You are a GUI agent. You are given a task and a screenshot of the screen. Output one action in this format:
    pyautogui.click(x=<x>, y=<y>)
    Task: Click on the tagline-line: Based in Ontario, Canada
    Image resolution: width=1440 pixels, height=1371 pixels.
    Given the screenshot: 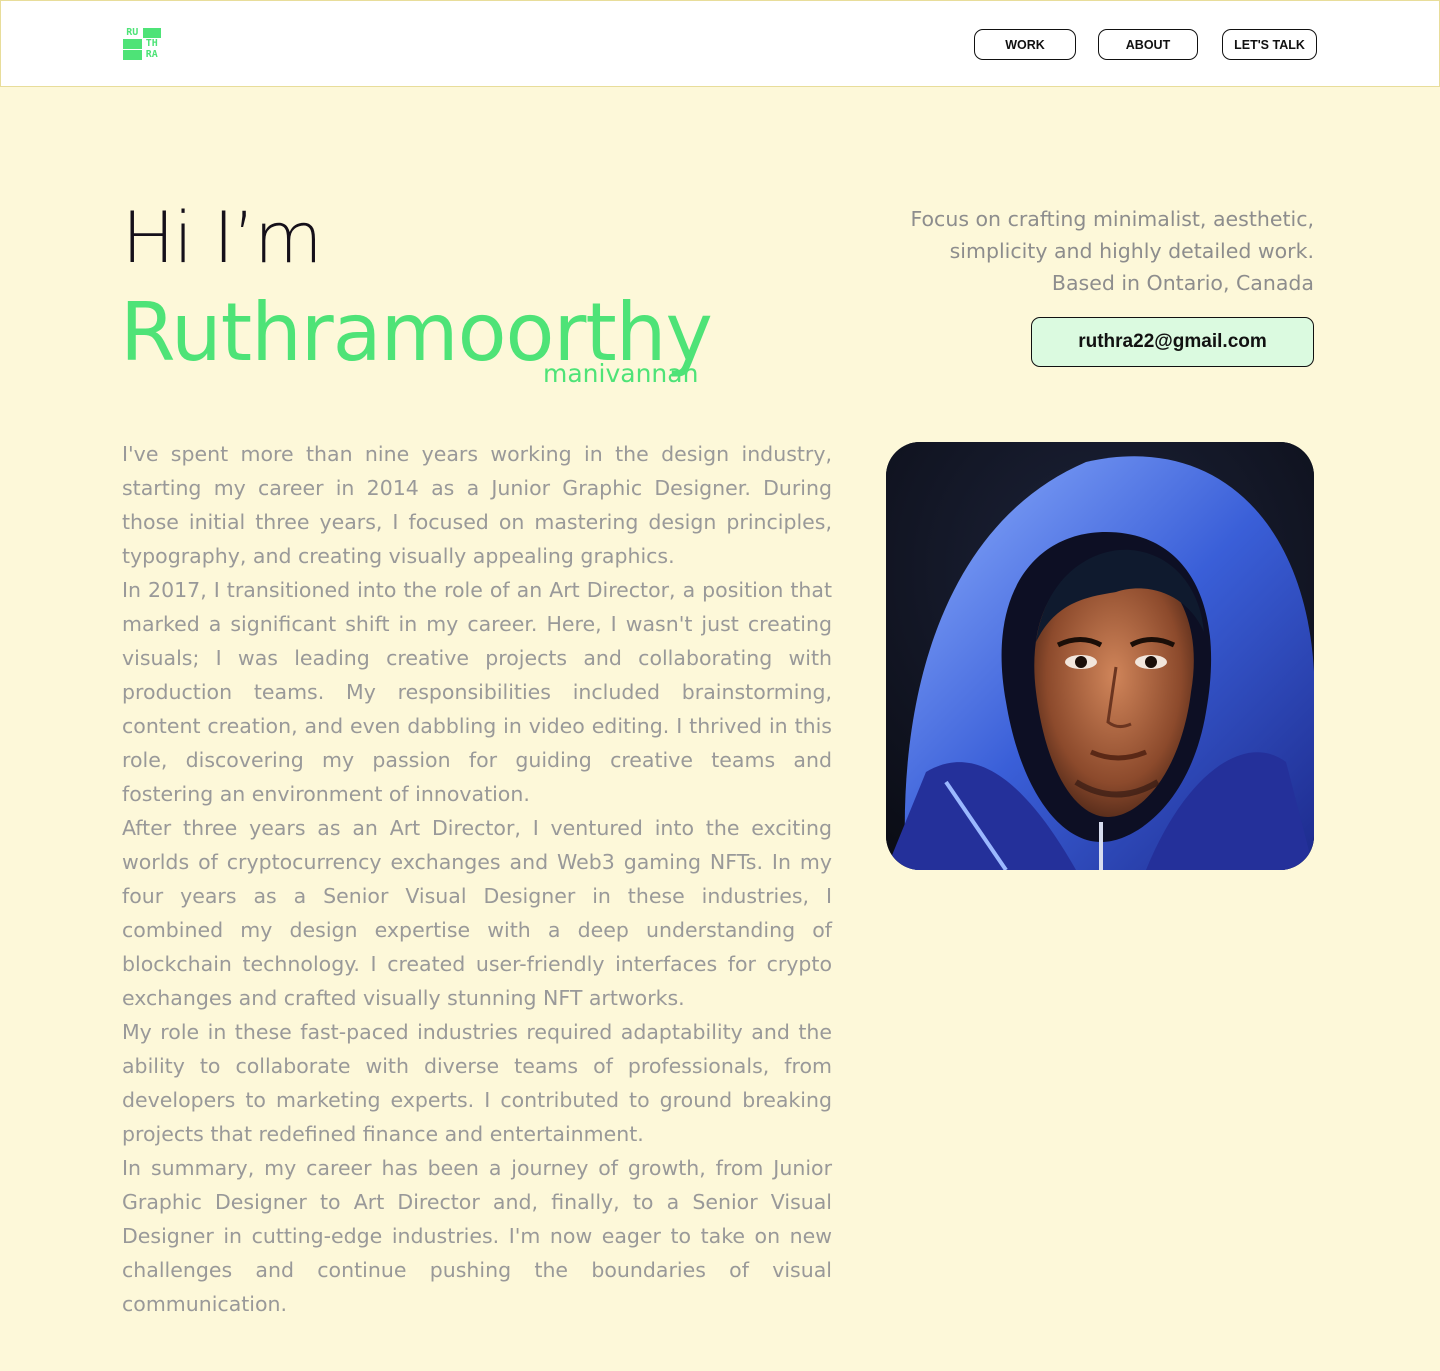 What is the action you would take?
    pyautogui.click(x=1182, y=283)
    